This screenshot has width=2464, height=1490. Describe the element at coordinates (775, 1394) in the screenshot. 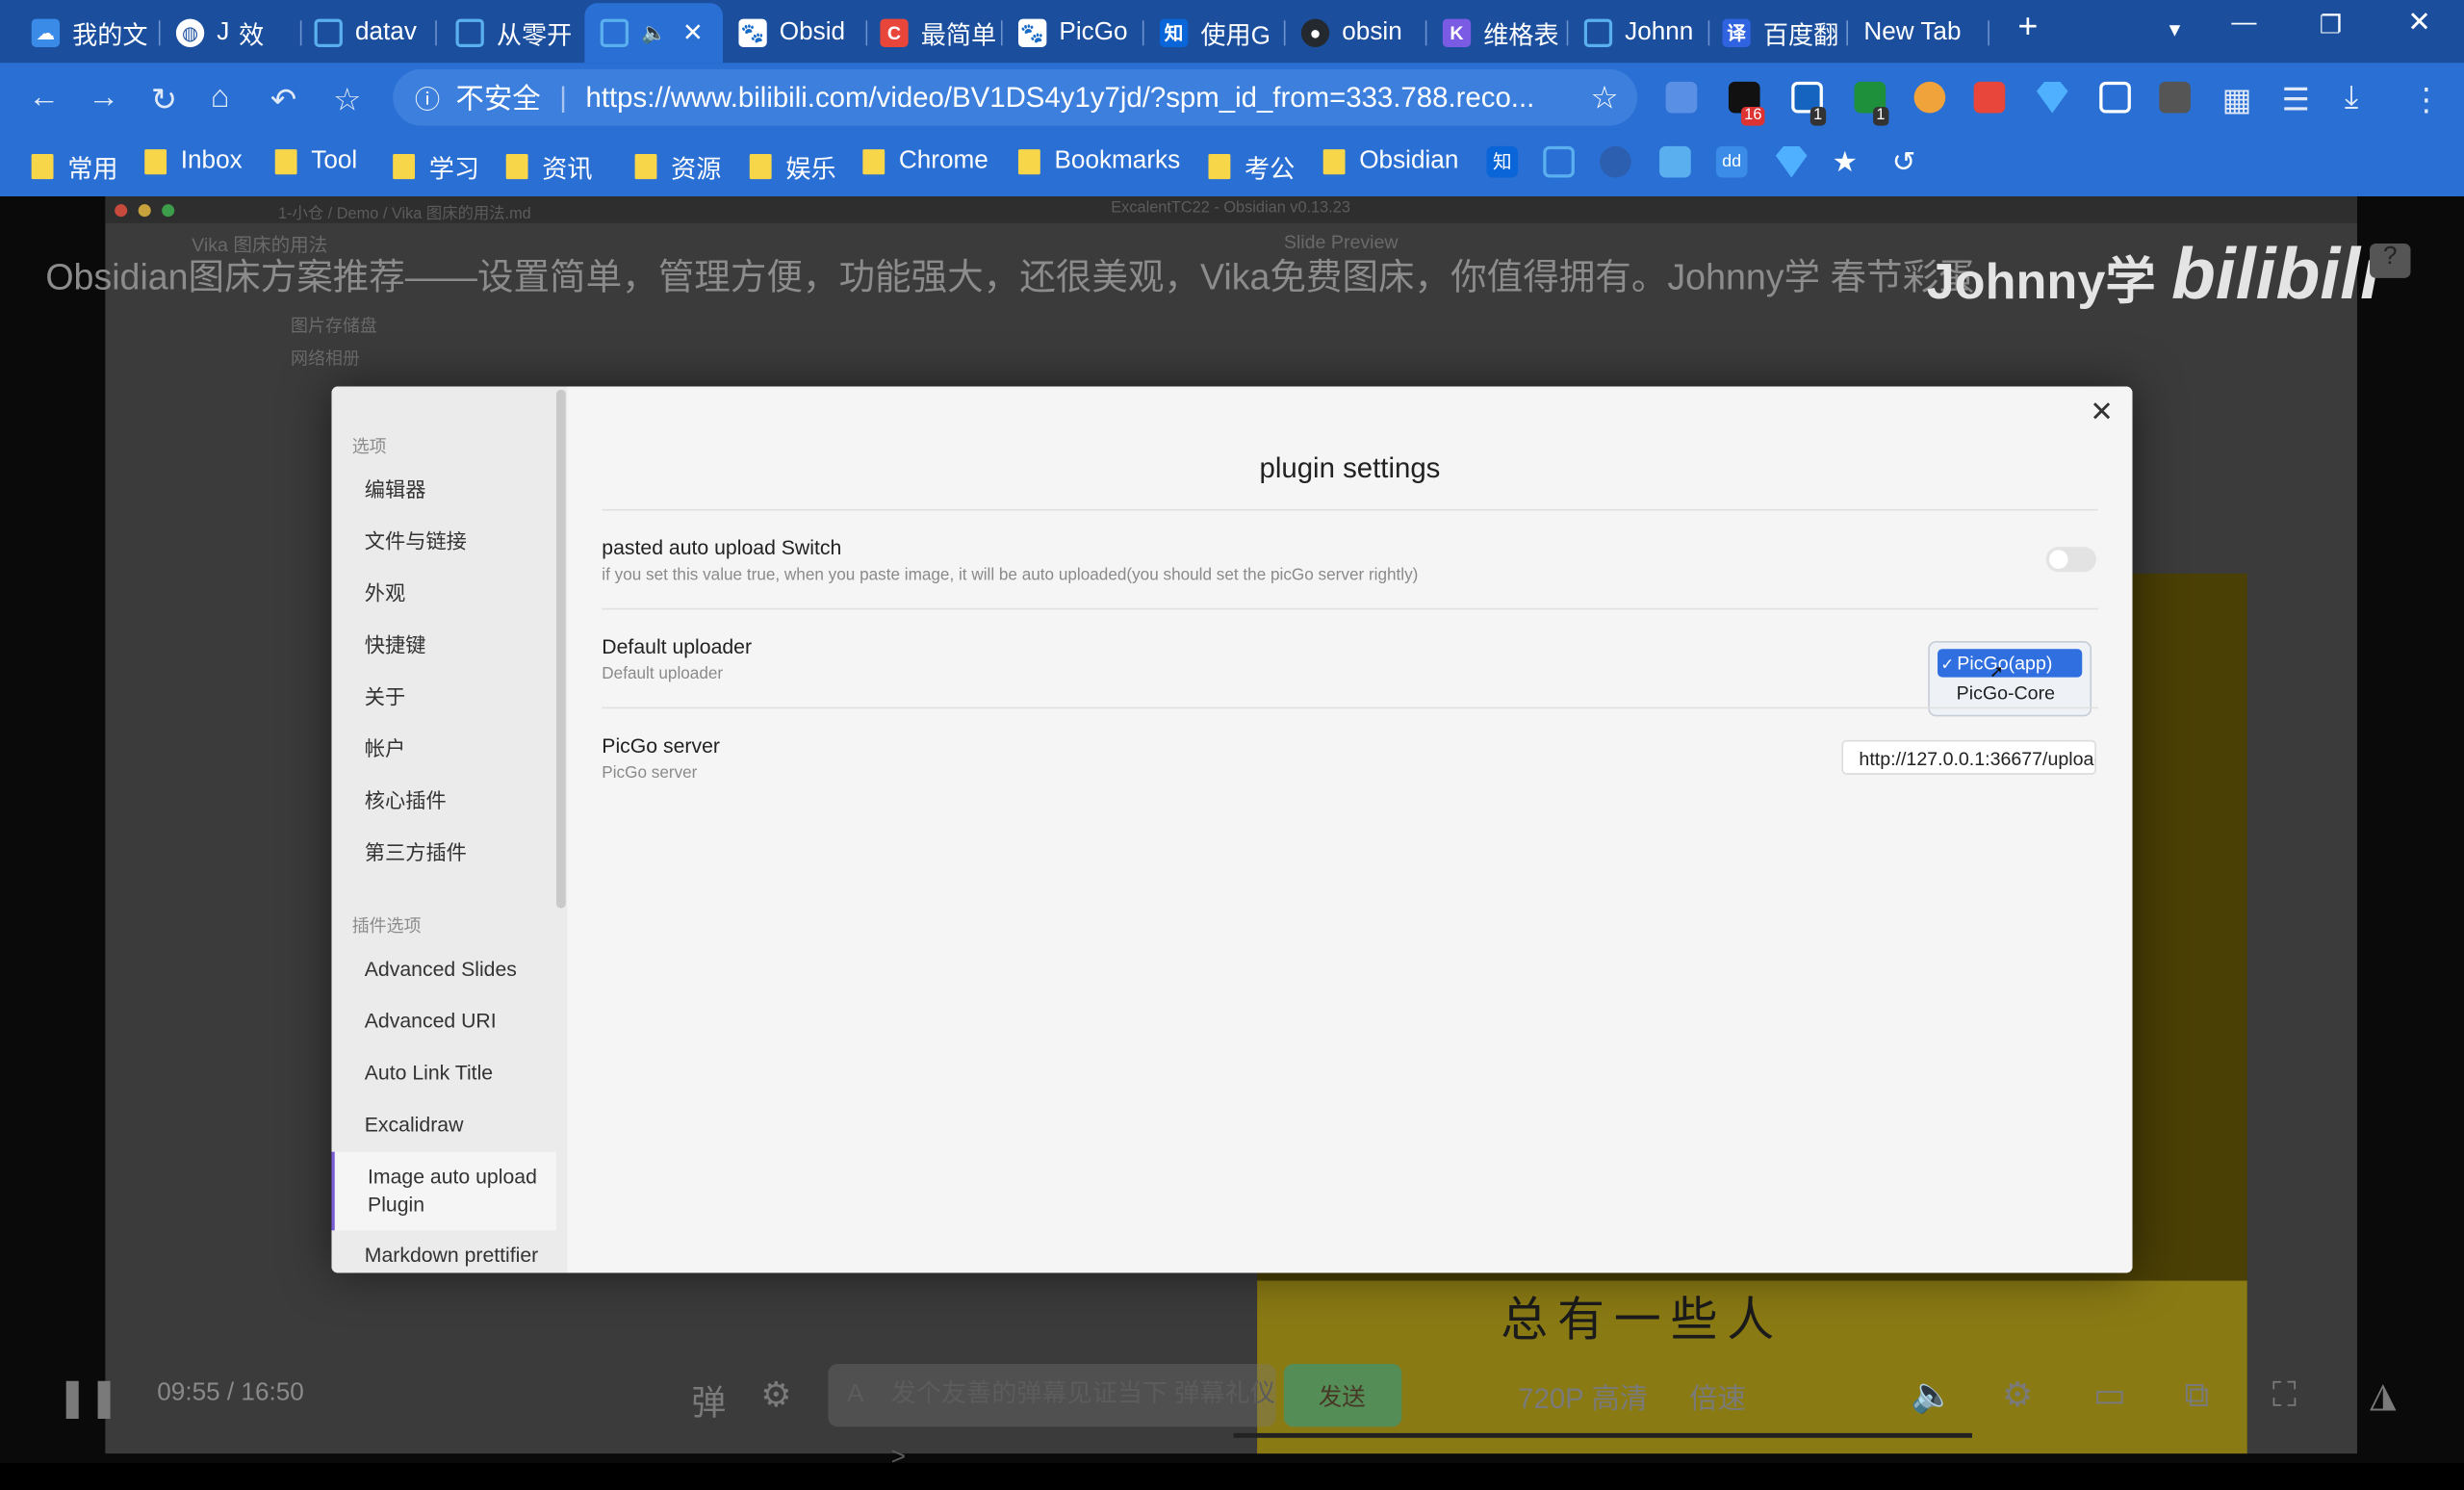

I see `danmu-settings-icon: ⚙` at that location.